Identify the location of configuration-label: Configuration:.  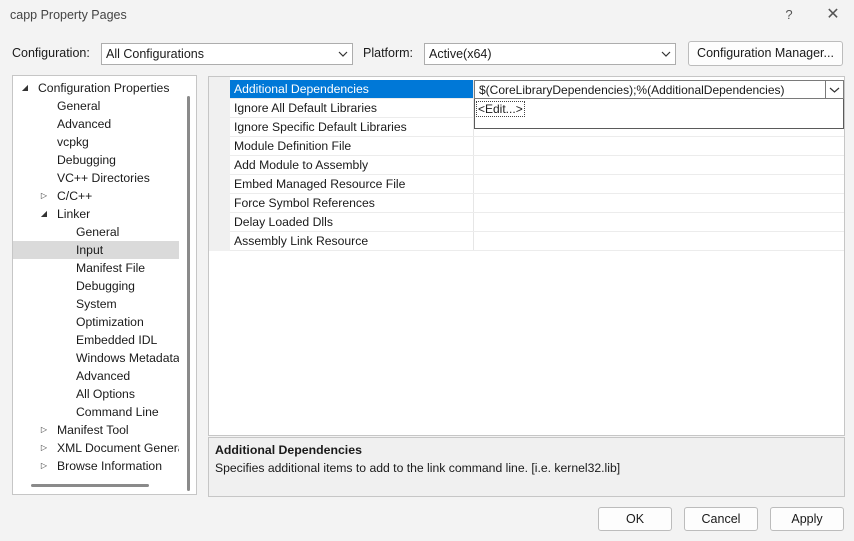
(51, 53).